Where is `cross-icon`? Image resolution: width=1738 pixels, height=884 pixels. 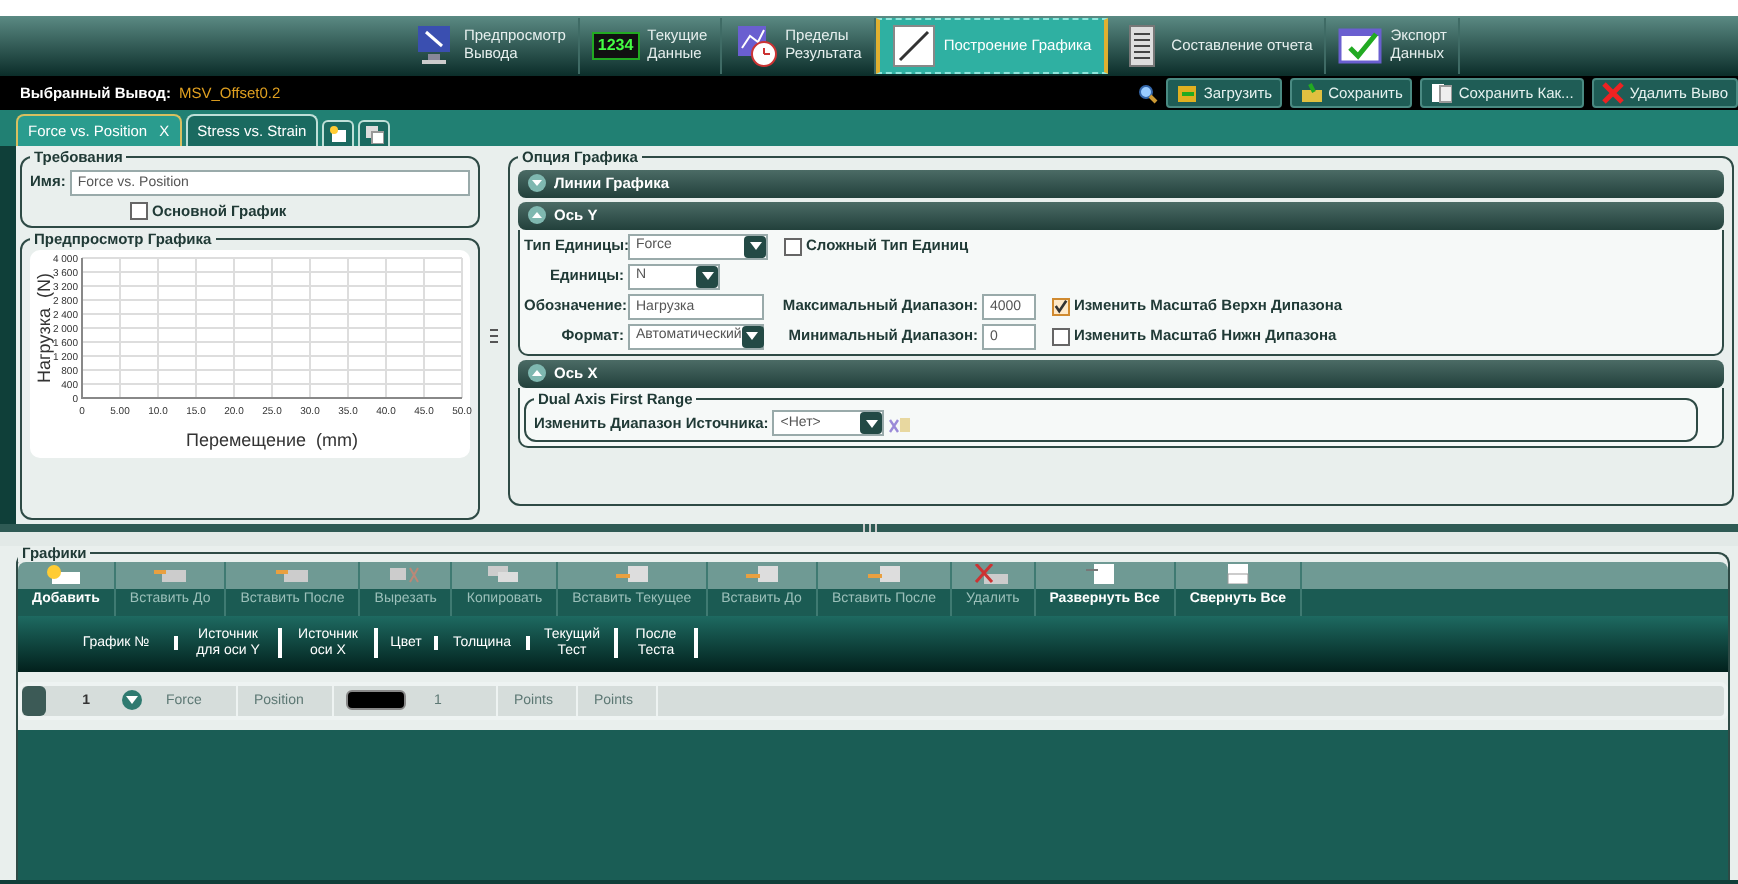 cross-icon is located at coordinates (1612, 93).